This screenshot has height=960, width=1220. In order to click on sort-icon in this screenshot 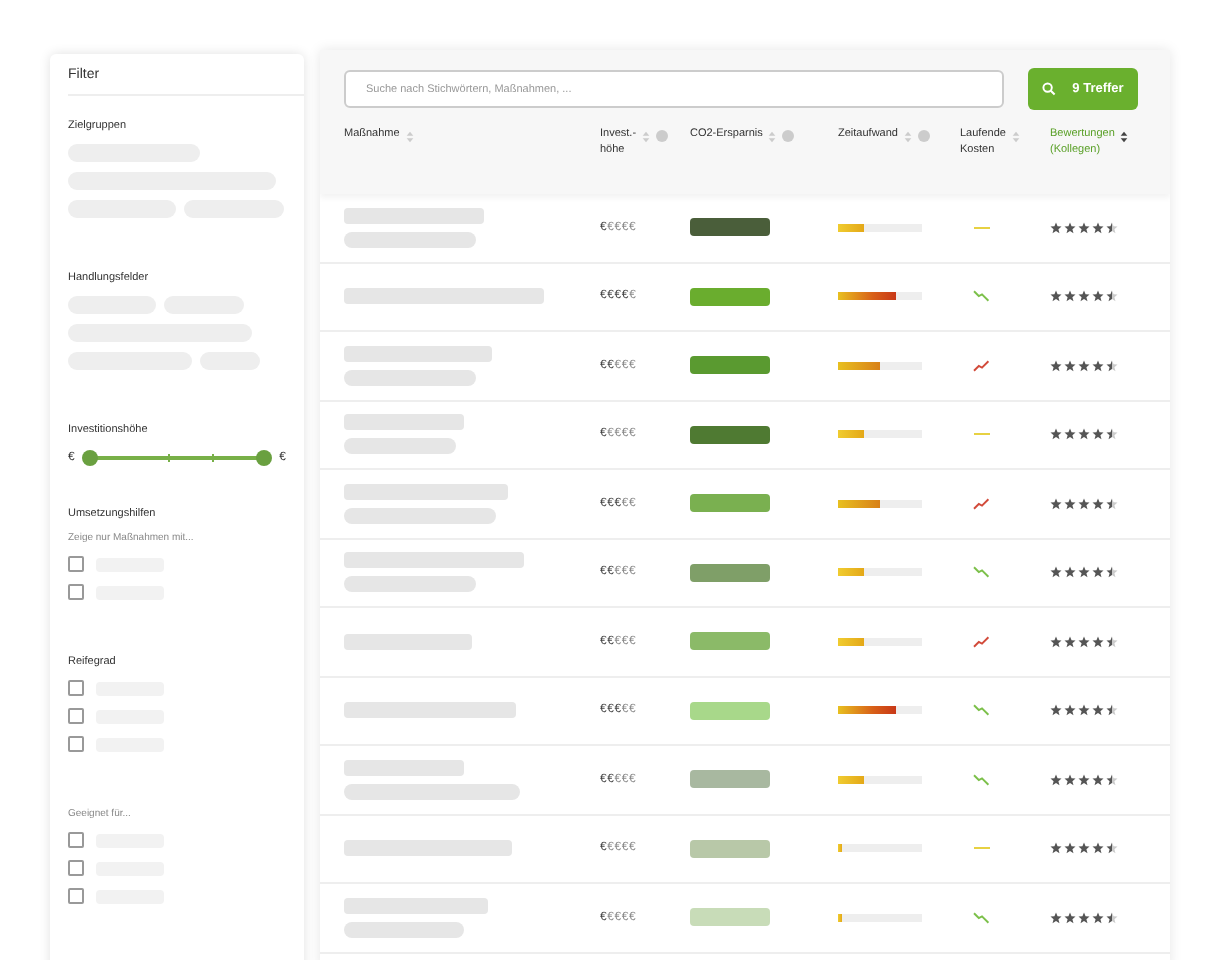, I will do `click(1124, 137)`.